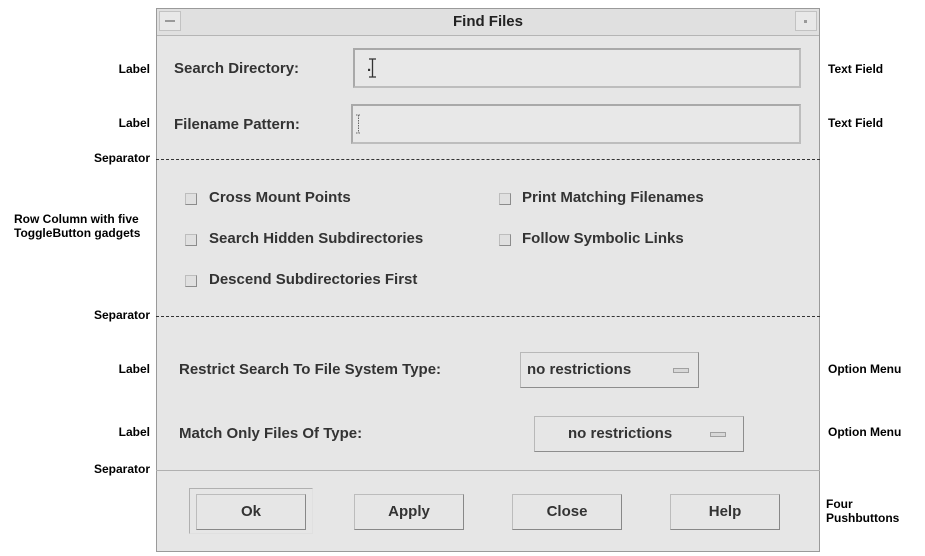 The width and height of the screenshot is (925, 556). I want to click on restrict-search-value: no restrictions, so click(579, 369).